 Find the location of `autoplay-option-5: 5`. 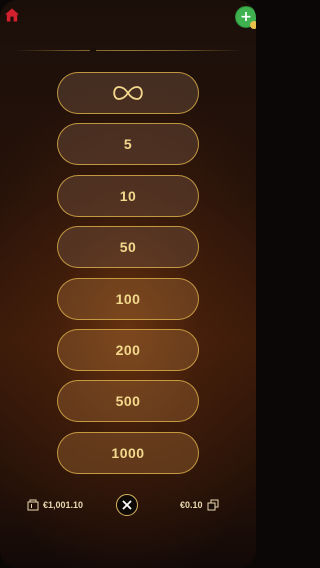

autoplay-option-5: 5 is located at coordinates (128, 144).